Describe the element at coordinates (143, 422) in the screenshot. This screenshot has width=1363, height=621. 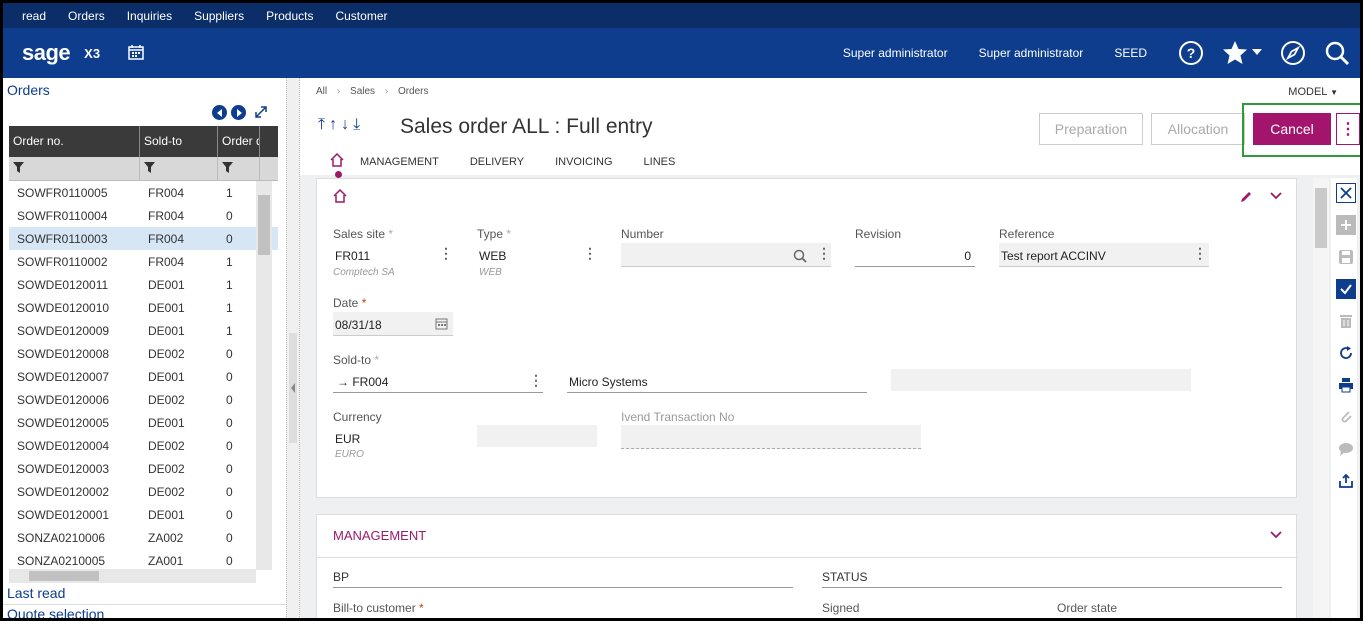
I see `table-row: SOWDE0120005 DE001 0` at that location.